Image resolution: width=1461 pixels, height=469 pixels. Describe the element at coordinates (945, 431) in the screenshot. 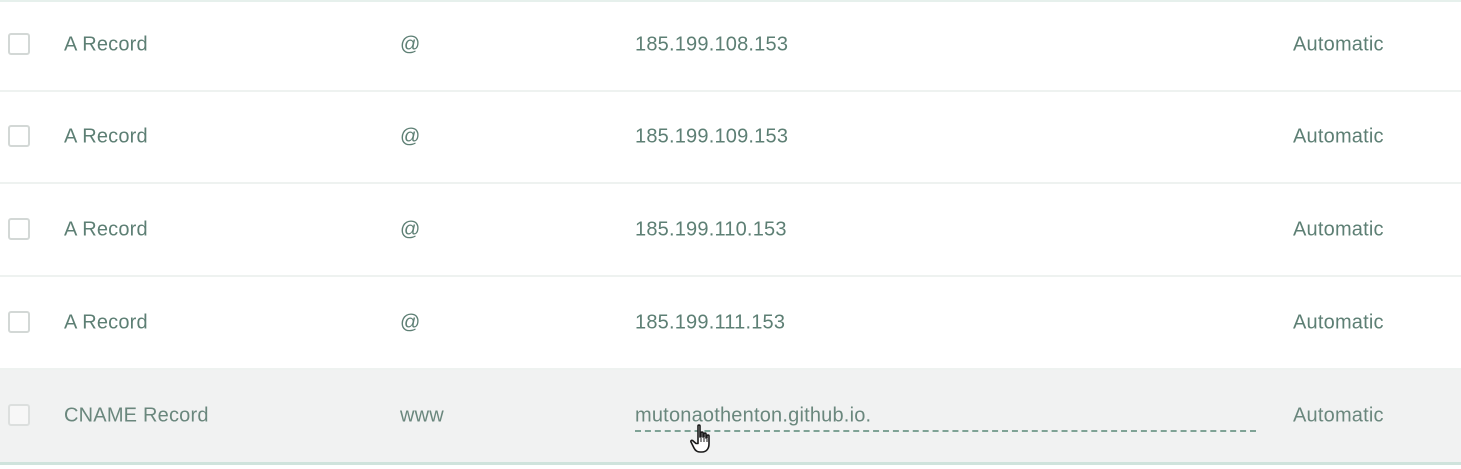

I see `editable-value-underline` at that location.